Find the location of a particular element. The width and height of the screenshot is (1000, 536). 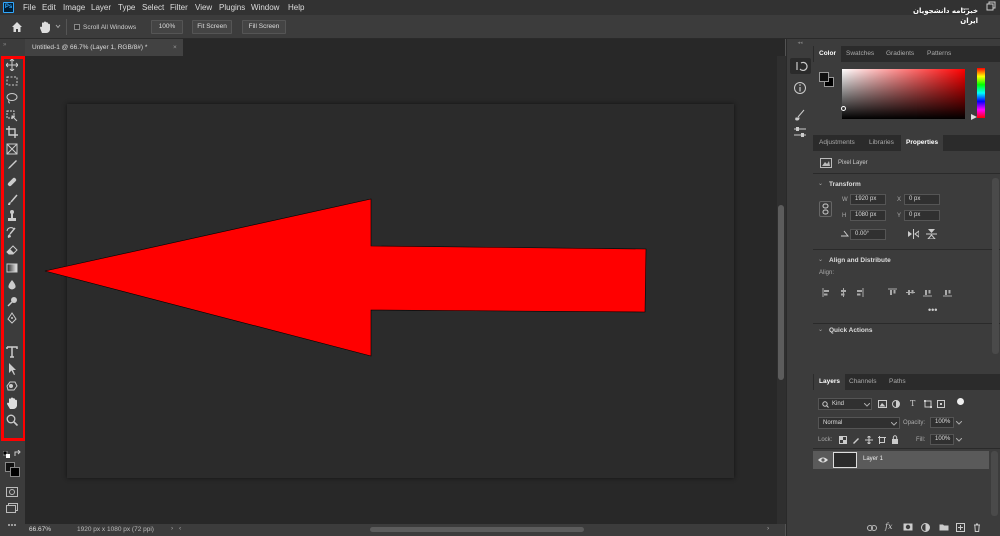

zoom-100-button: 100% is located at coordinates (167, 27).